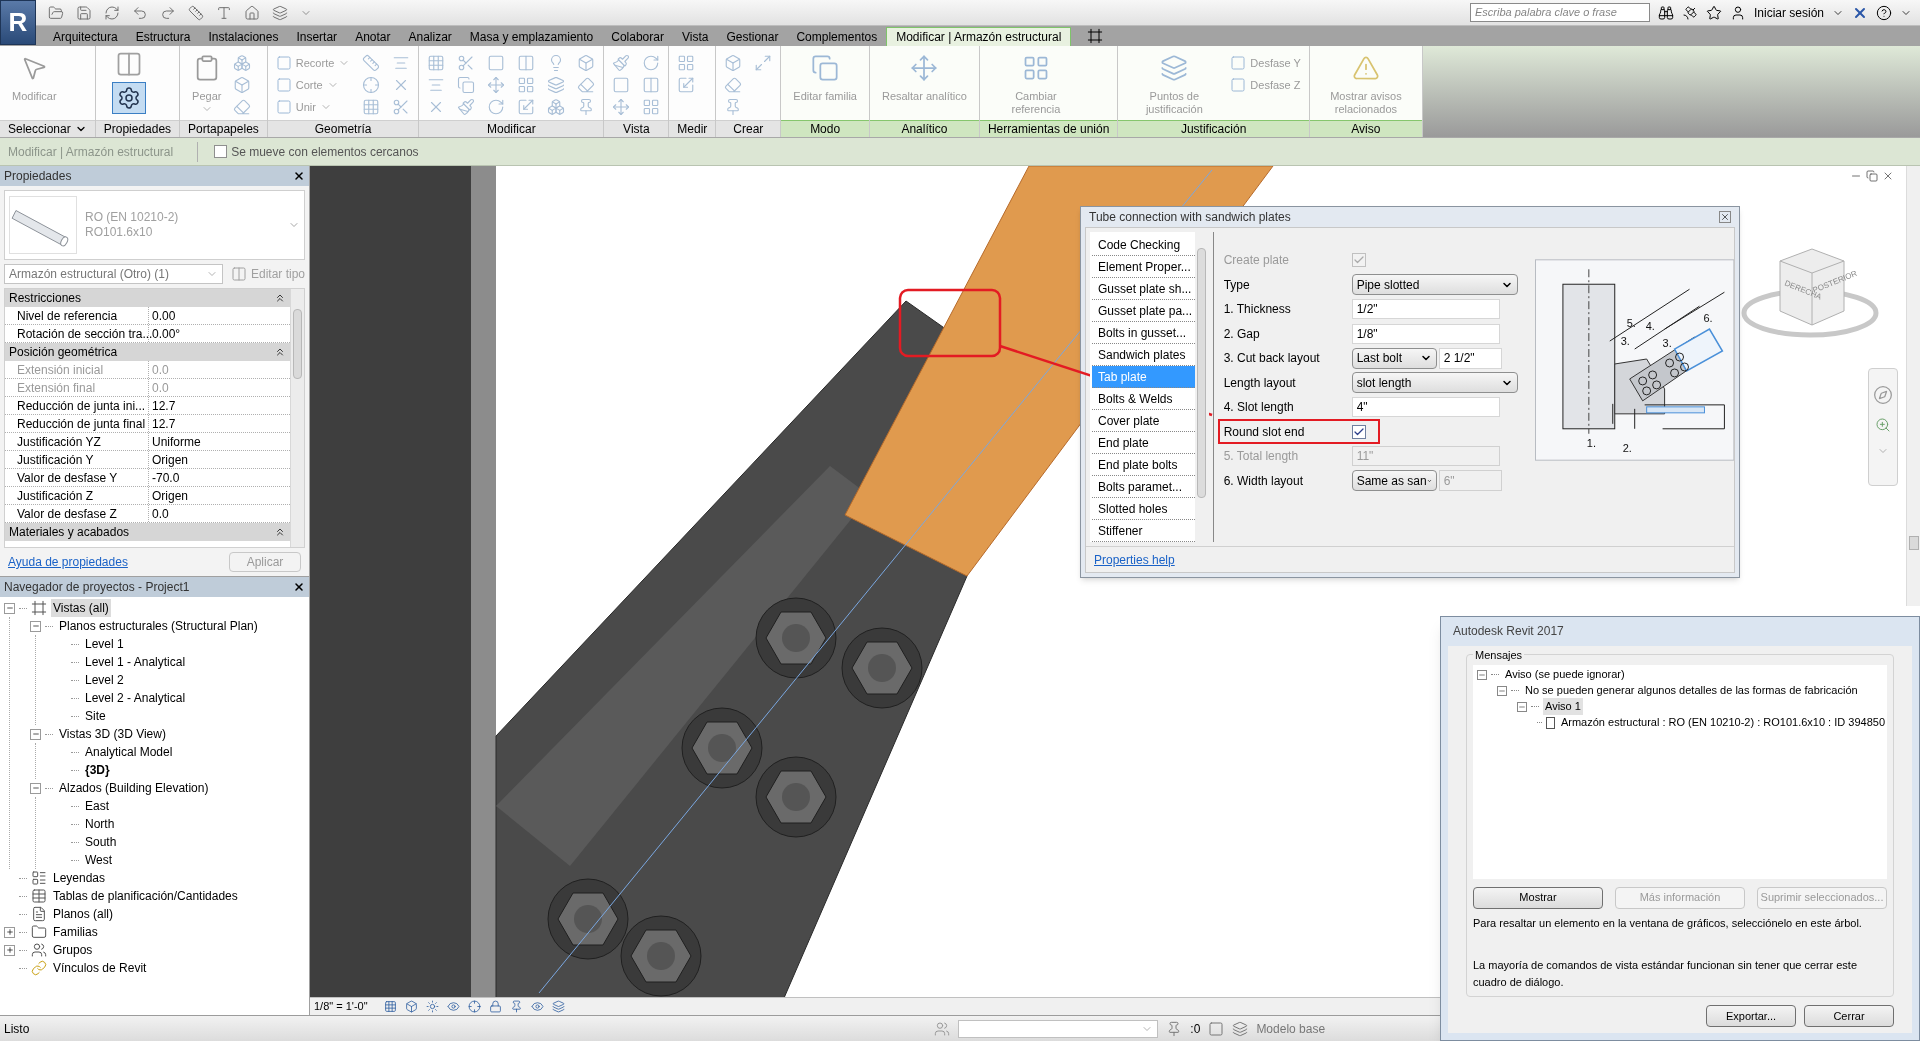  Describe the element at coordinates (924, 128) in the screenshot. I see `ribbon-panel-title: Analítico` at that location.